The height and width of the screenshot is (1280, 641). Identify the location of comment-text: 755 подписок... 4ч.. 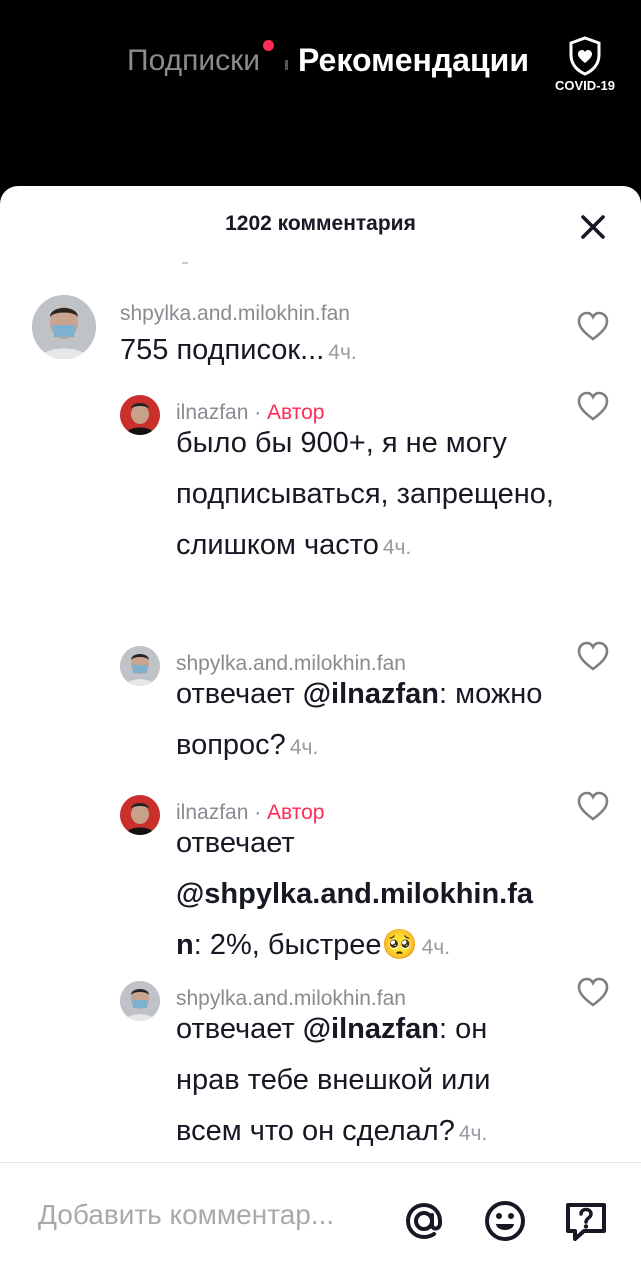
(335, 351).